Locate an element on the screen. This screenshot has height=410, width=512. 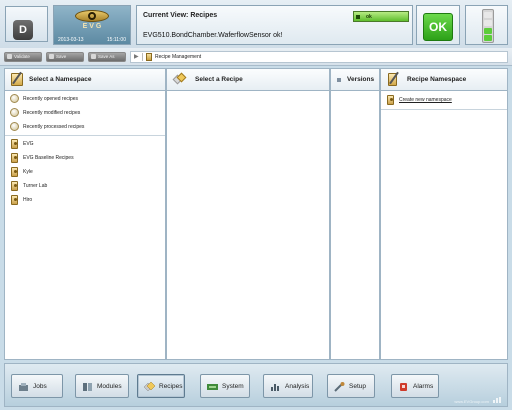
save-as-button: Save As is located at coordinates (107, 57).